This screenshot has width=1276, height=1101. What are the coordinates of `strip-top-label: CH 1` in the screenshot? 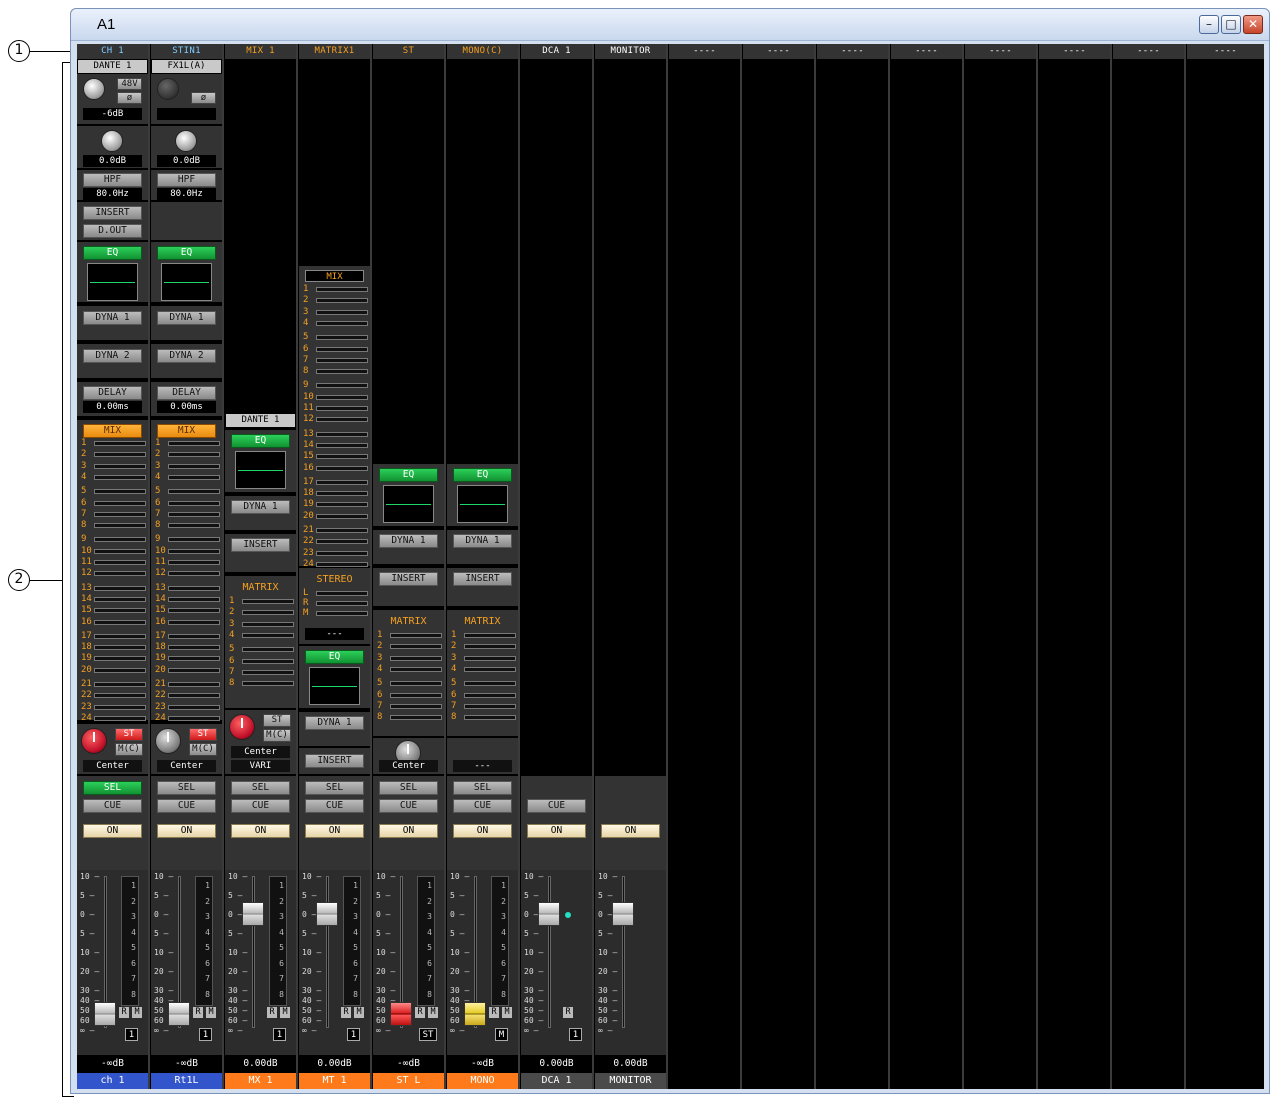 It's located at (112, 51).